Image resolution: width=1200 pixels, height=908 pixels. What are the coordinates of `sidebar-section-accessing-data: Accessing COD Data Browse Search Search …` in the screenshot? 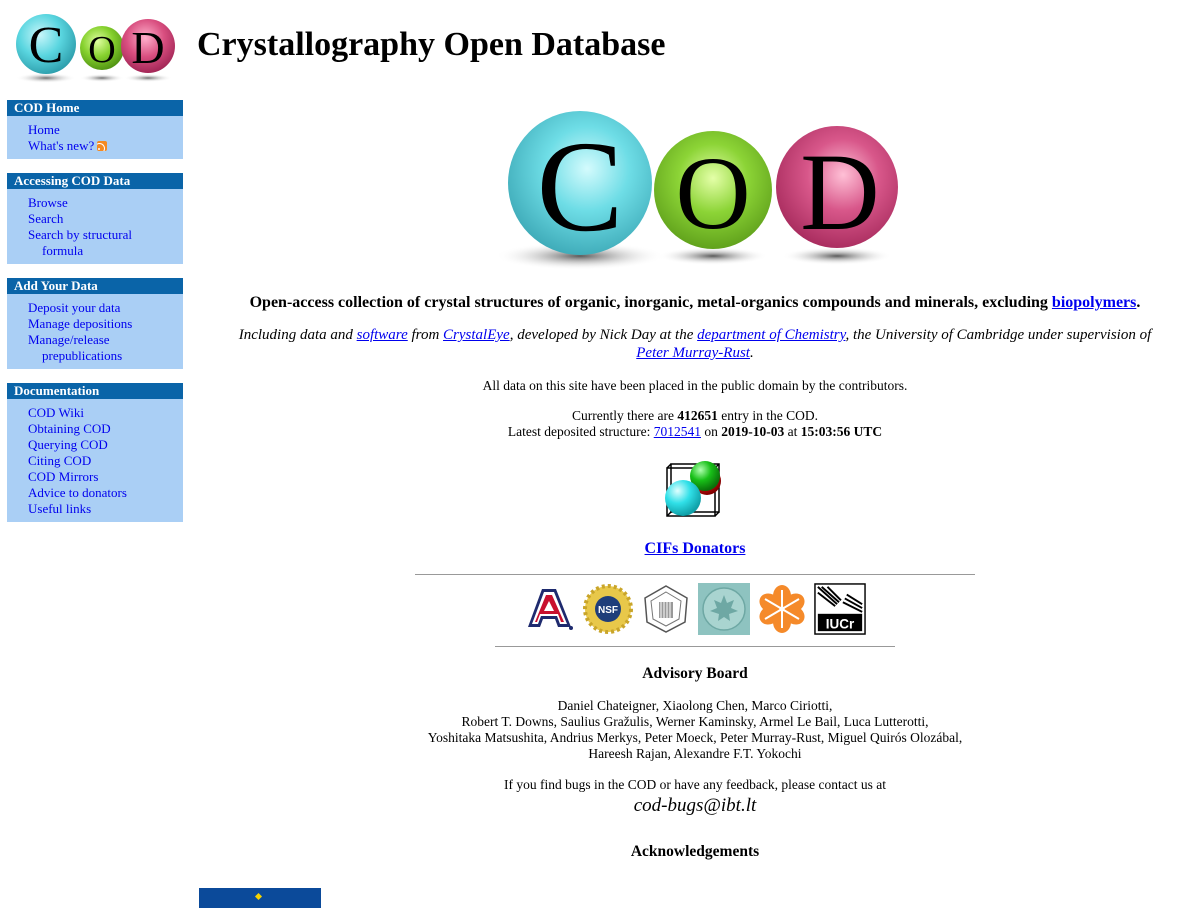 It's located at (95, 218).